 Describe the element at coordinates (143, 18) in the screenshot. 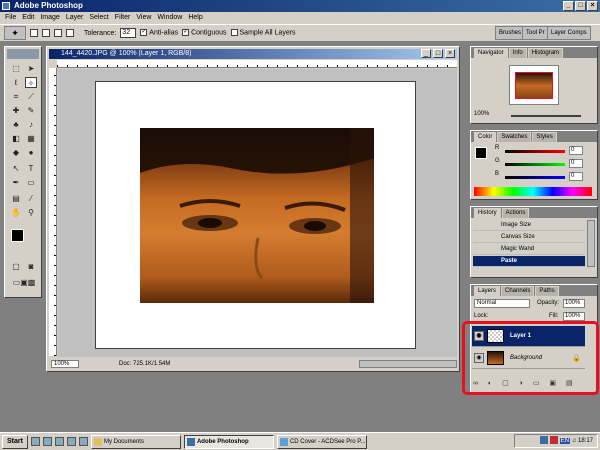

I see `menu-view: View` at that location.